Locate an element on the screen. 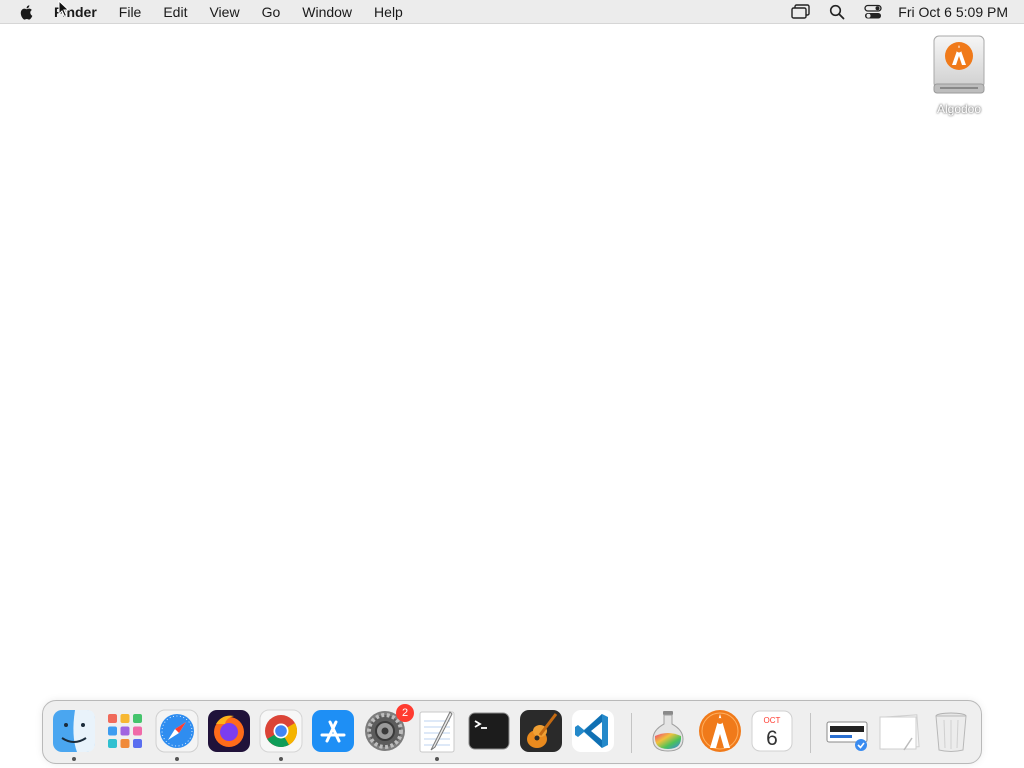 This screenshot has width=1024, height=768. menu-help: Help is located at coordinates (388, 12).